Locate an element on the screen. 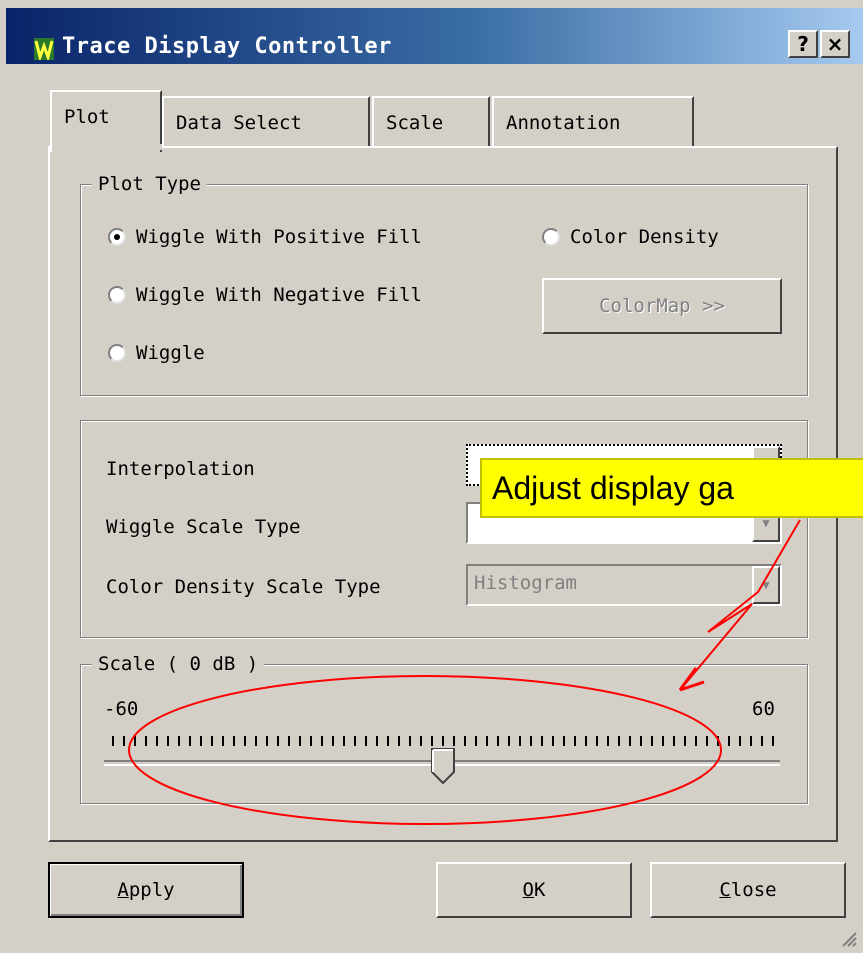 The width and height of the screenshot is (863, 953). color-density-scale-type-value: Histogram is located at coordinates (525, 583).